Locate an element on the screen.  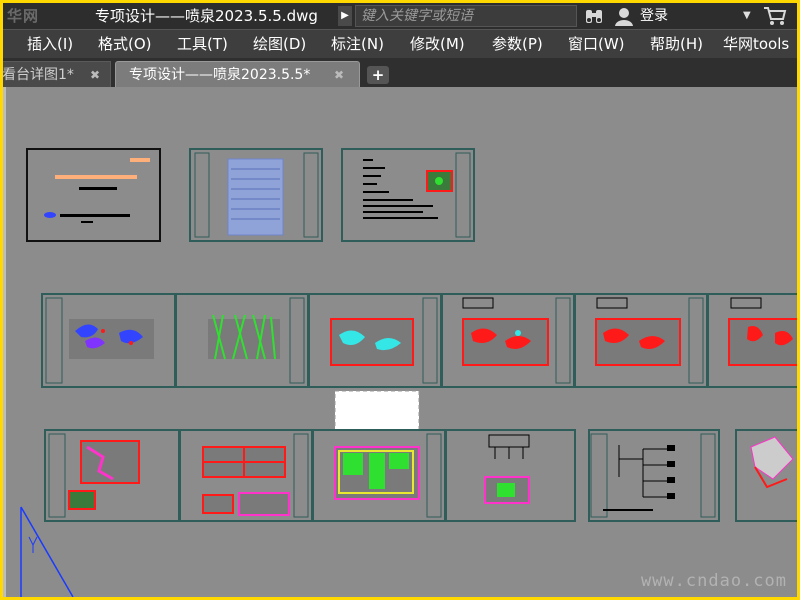
sheet-pipe-layout is located at coordinates (246, 475).